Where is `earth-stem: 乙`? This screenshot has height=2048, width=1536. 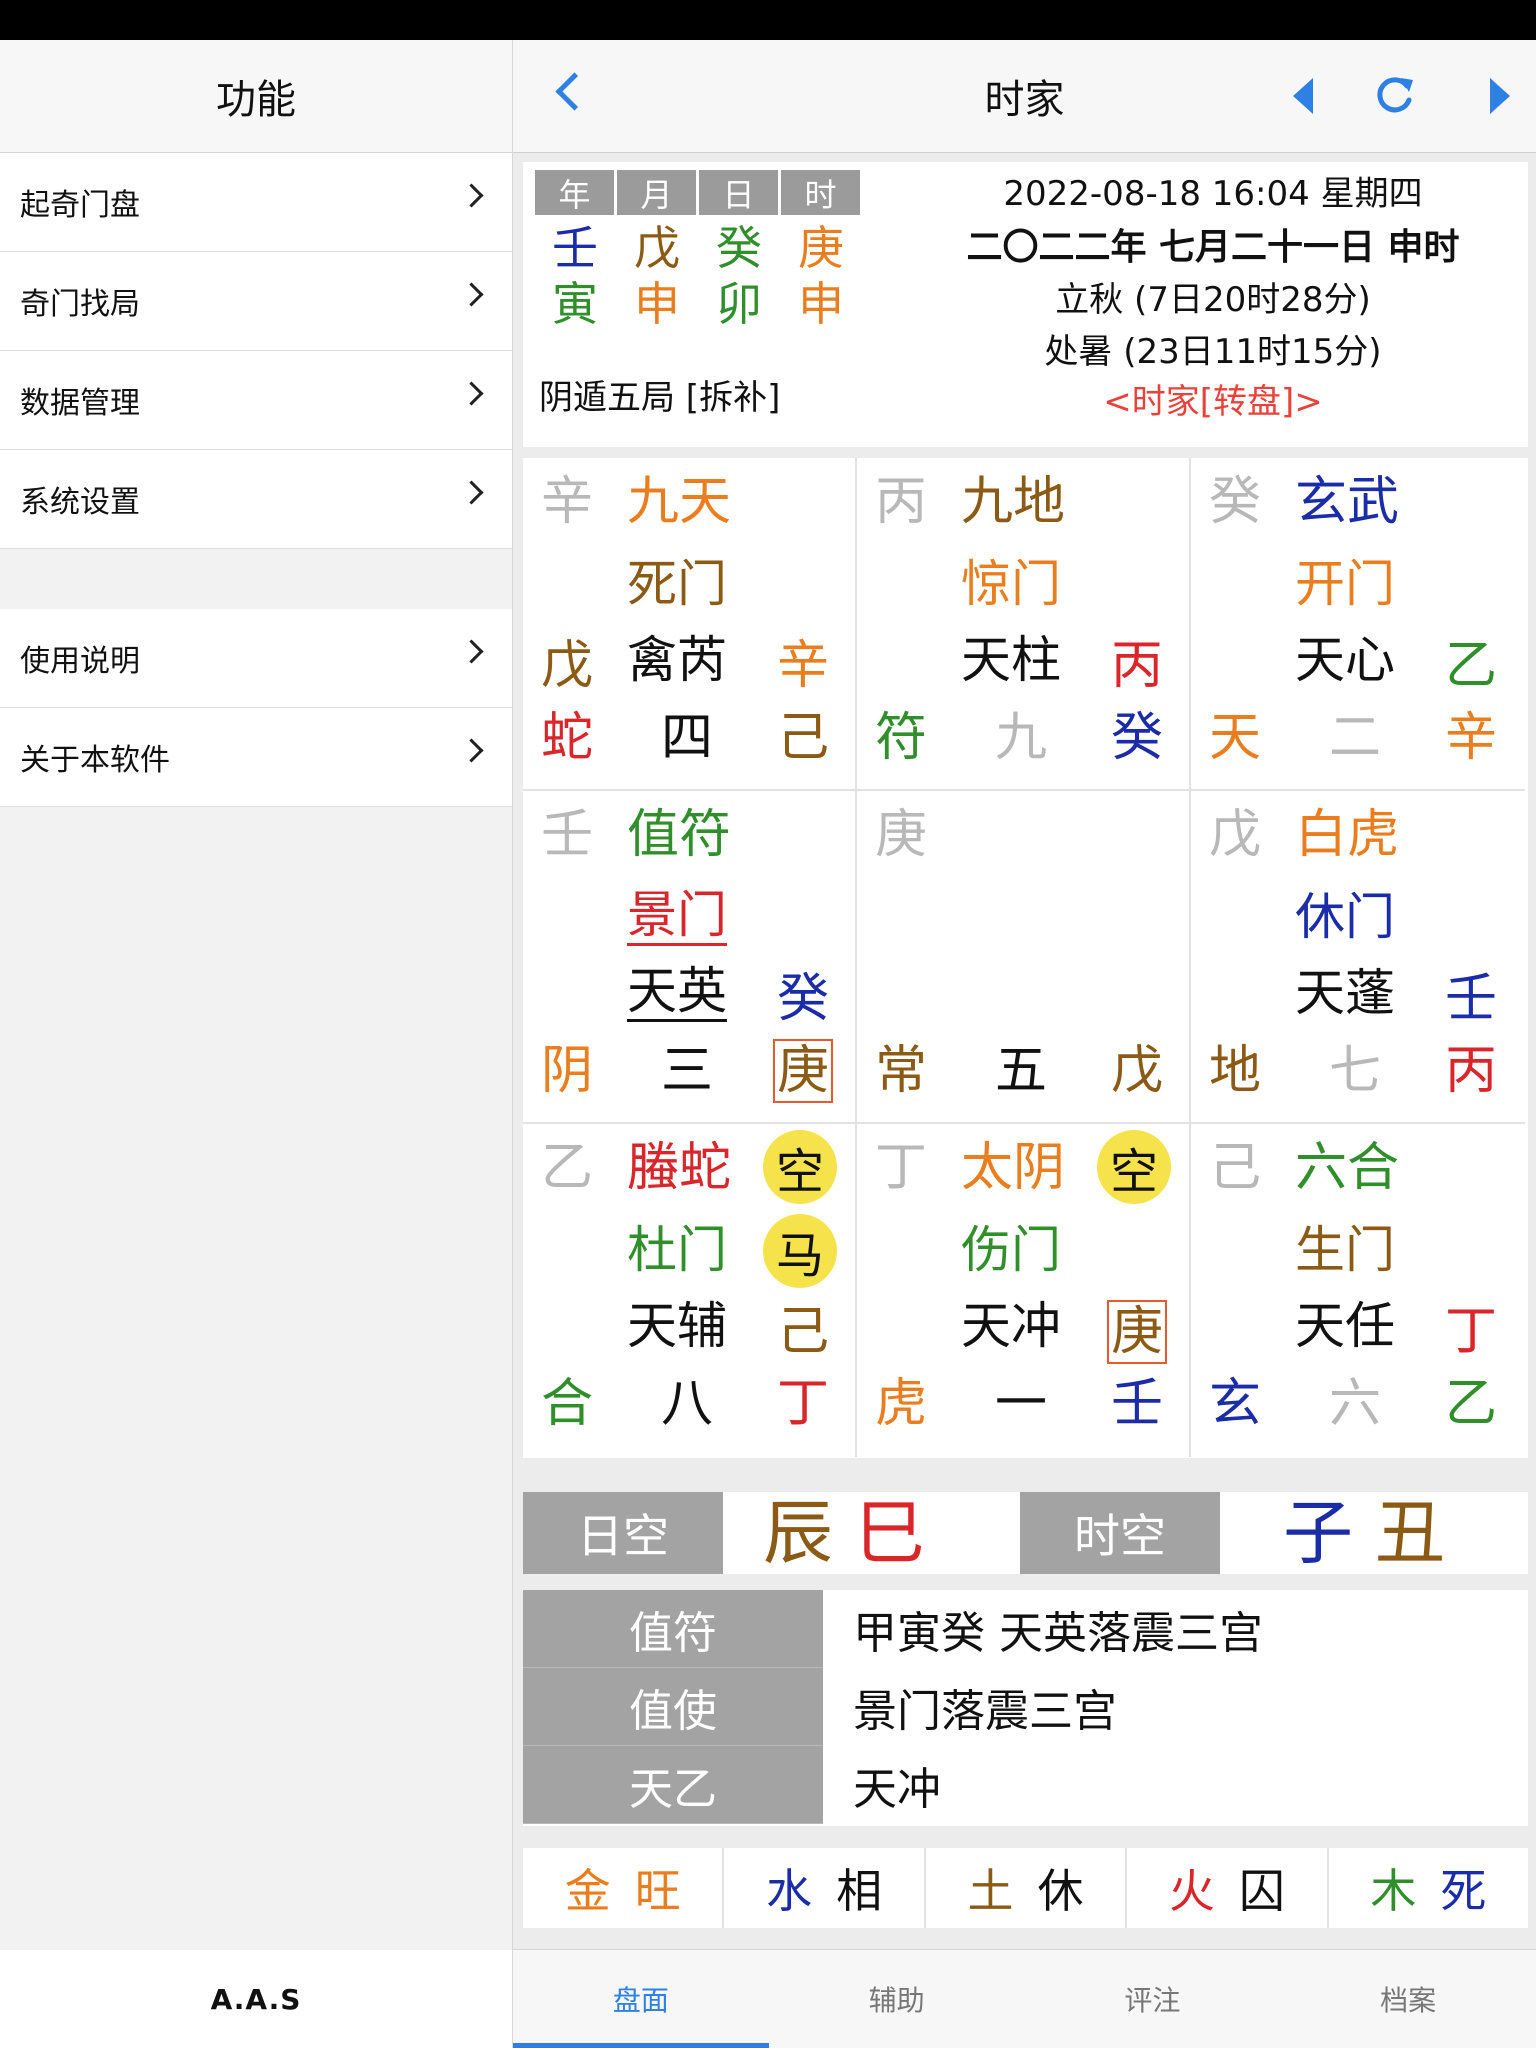 earth-stem: 乙 is located at coordinates (567, 1168).